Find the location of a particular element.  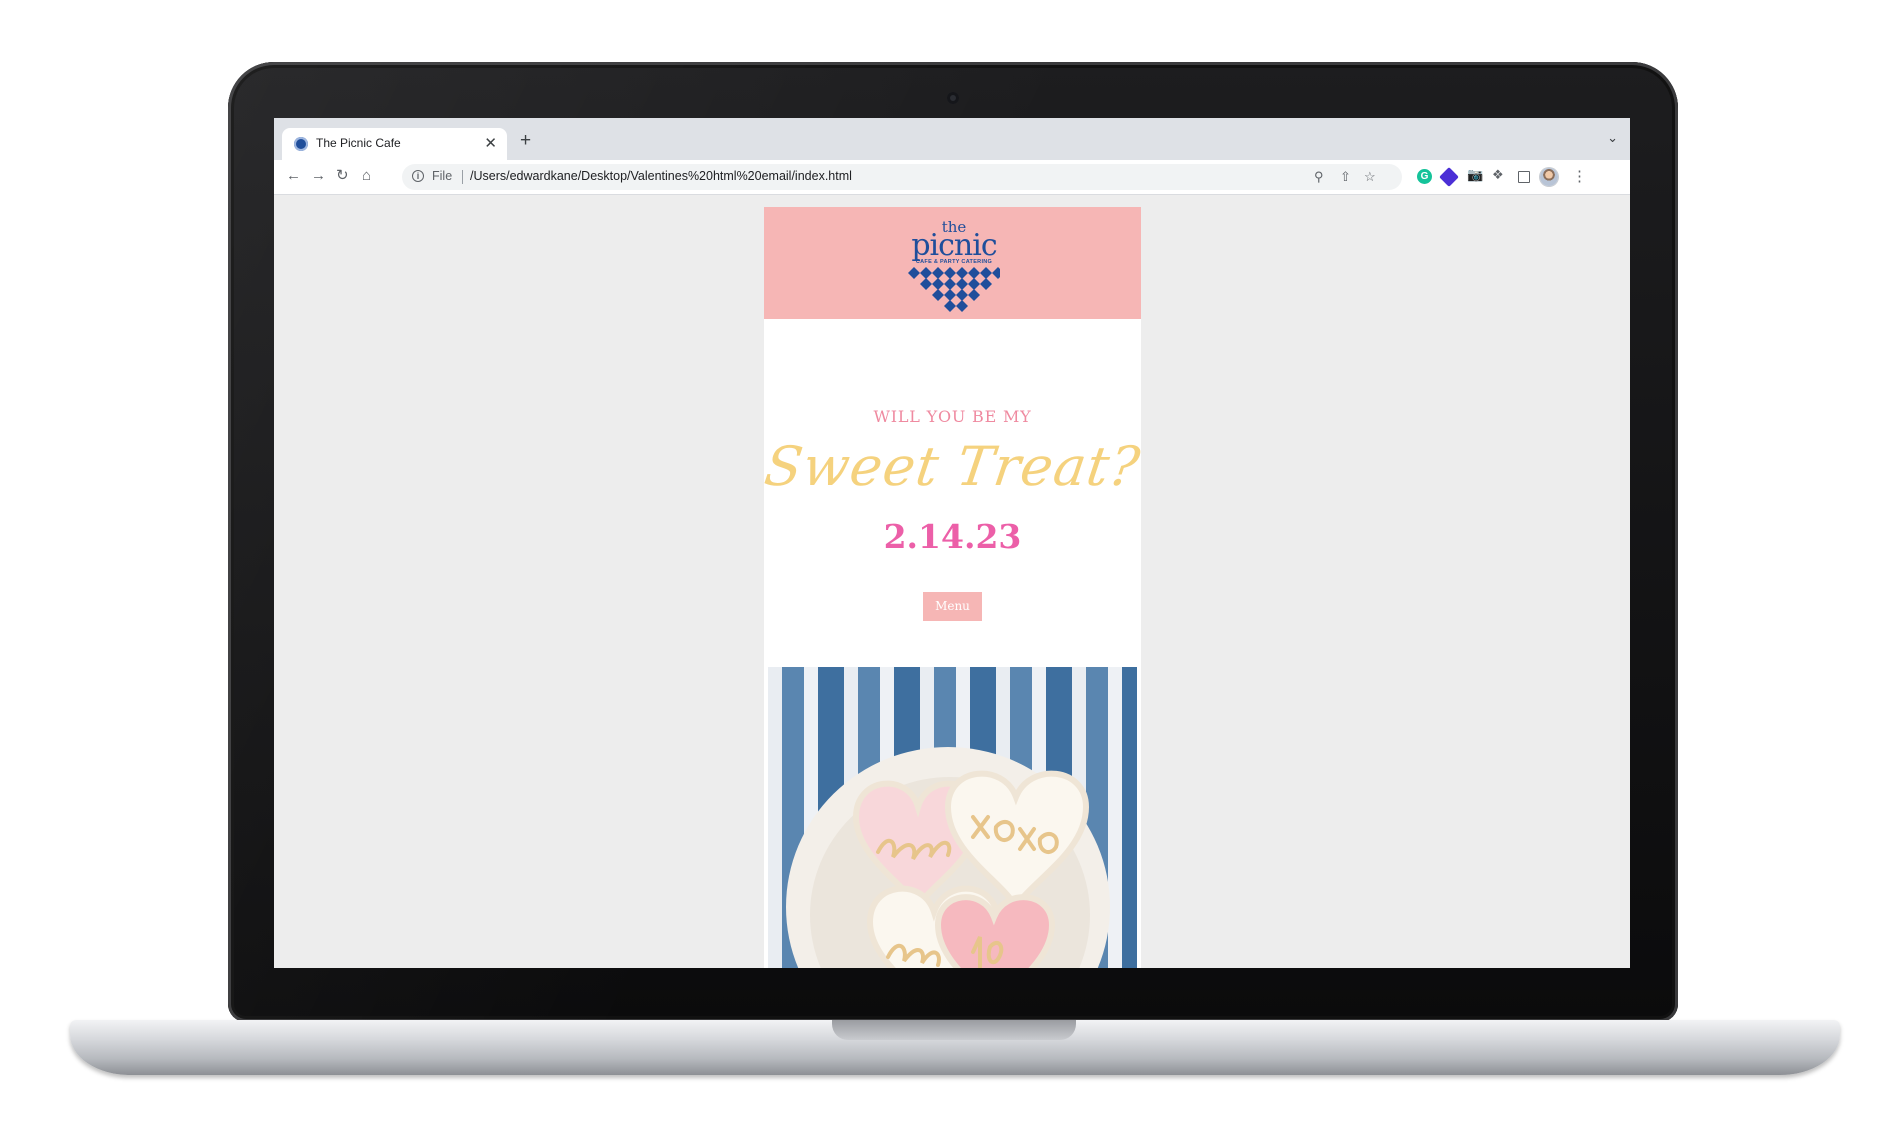

logo-tagline: CAFE & PARTY CATERING is located at coordinates (954, 262).